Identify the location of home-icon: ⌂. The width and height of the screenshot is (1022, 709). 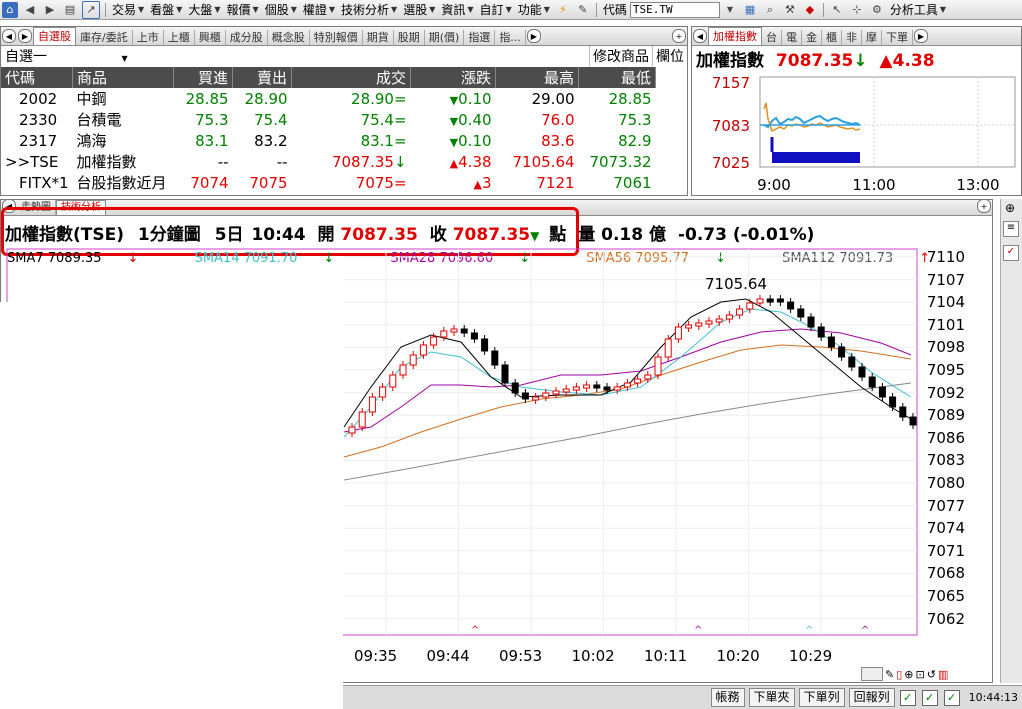
(10, 9).